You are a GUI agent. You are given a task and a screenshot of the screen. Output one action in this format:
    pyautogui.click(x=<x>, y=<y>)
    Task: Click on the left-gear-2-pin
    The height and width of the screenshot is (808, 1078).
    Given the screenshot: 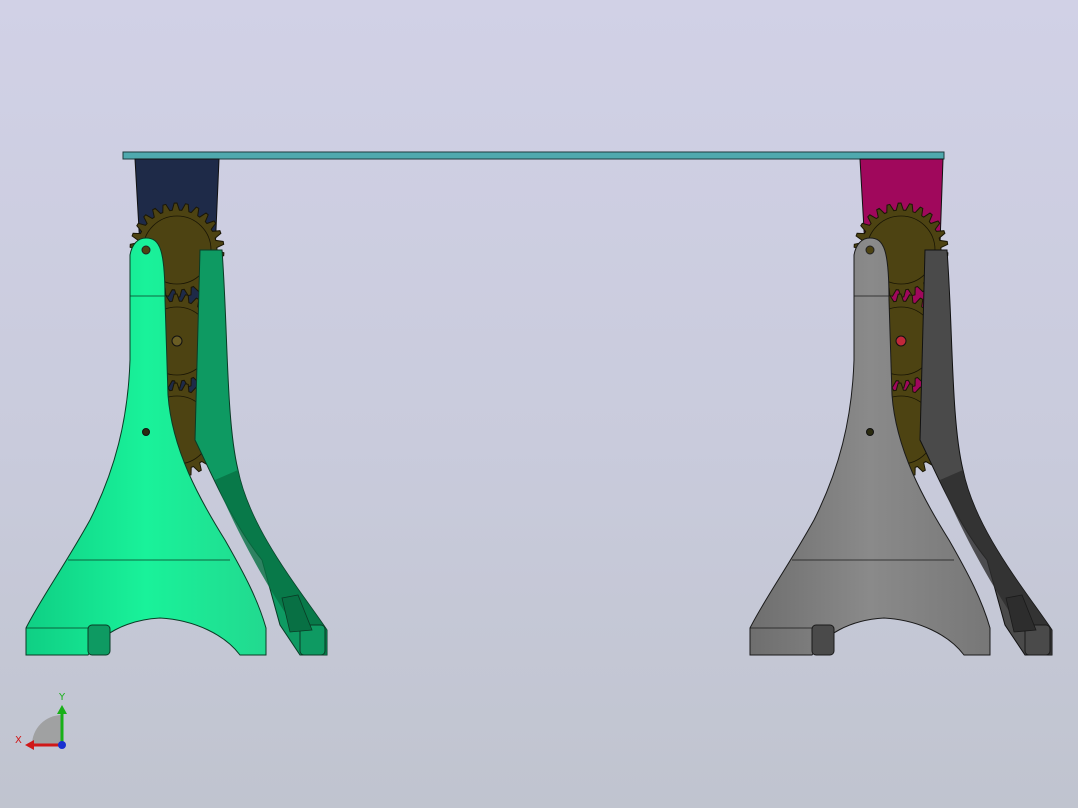 What is the action you would take?
    pyautogui.click(x=177, y=341)
    